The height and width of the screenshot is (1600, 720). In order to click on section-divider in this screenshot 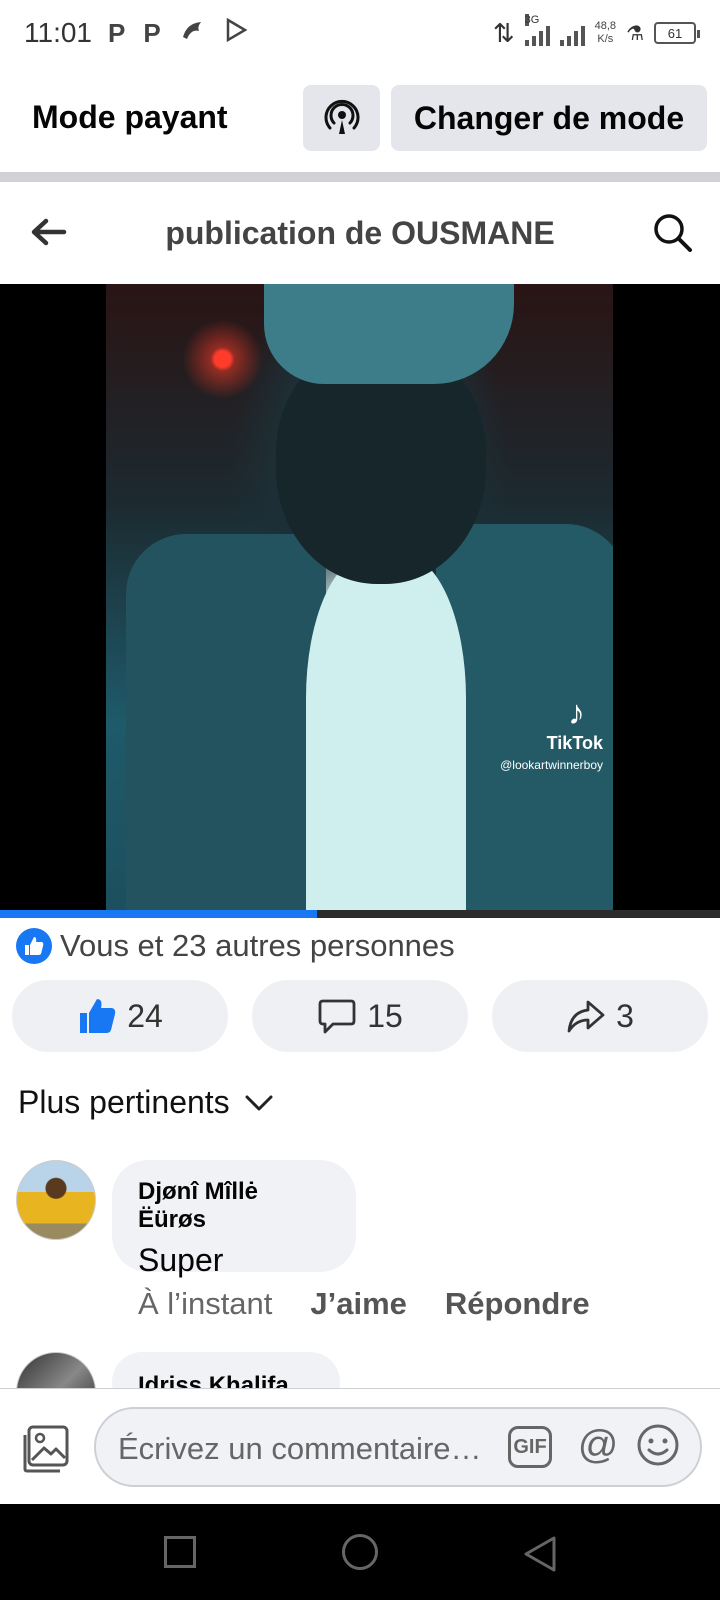, I will do `click(360, 177)`.